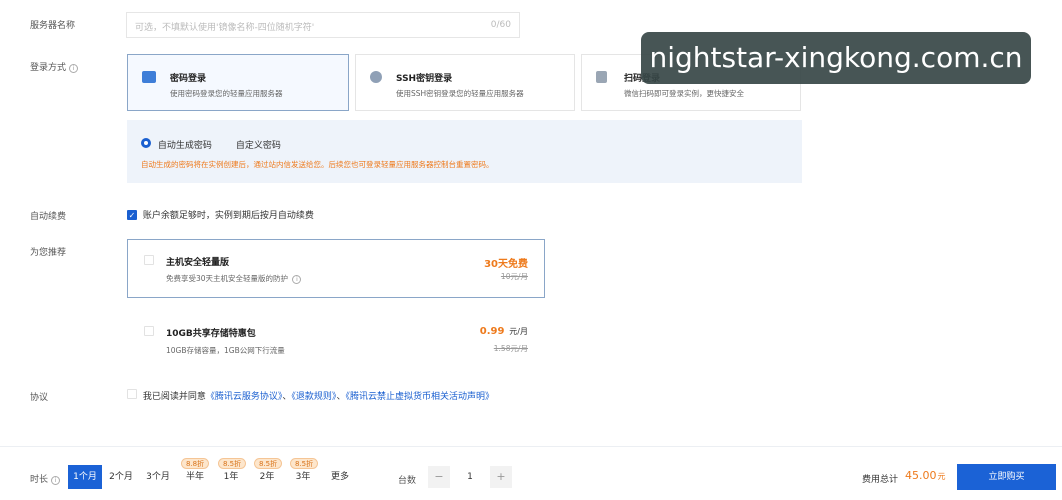 This screenshot has height=500, width=1062. Describe the element at coordinates (439, 477) in the screenshot. I see `quantity-decrease-button: −` at that location.